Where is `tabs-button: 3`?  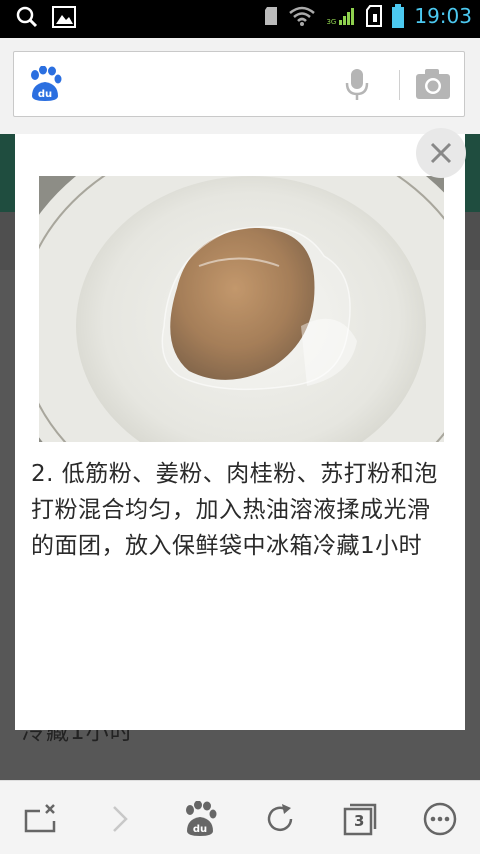
tabs-button: 3 is located at coordinates (360, 819).